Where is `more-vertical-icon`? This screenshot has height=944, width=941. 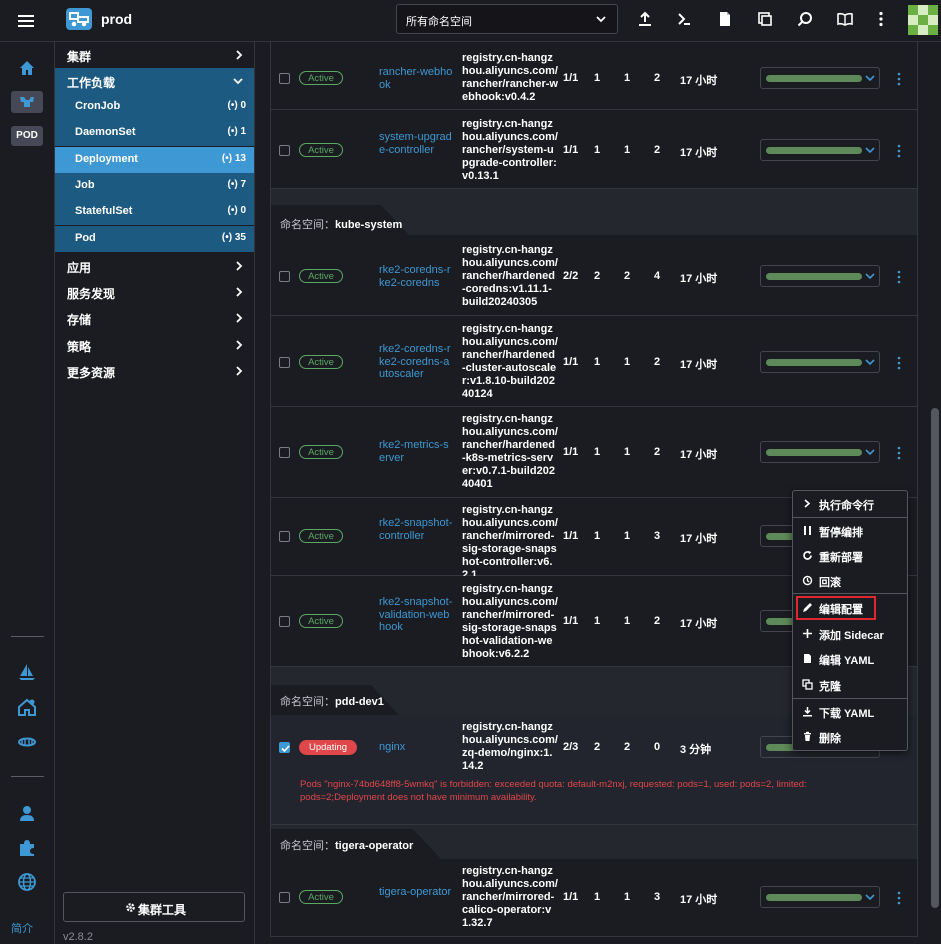
more-vertical-icon is located at coordinates (881, 19).